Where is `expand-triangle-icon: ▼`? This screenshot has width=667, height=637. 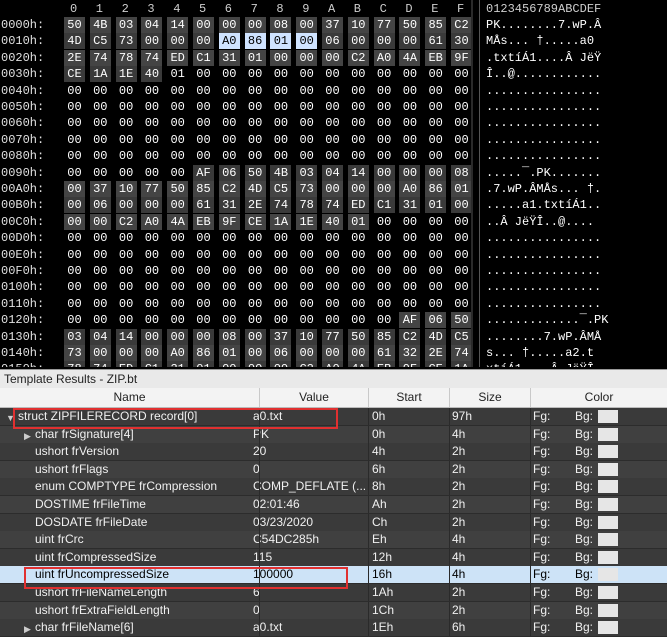
expand-triangle-icon: ▼ is located at coordinates (10, 418).